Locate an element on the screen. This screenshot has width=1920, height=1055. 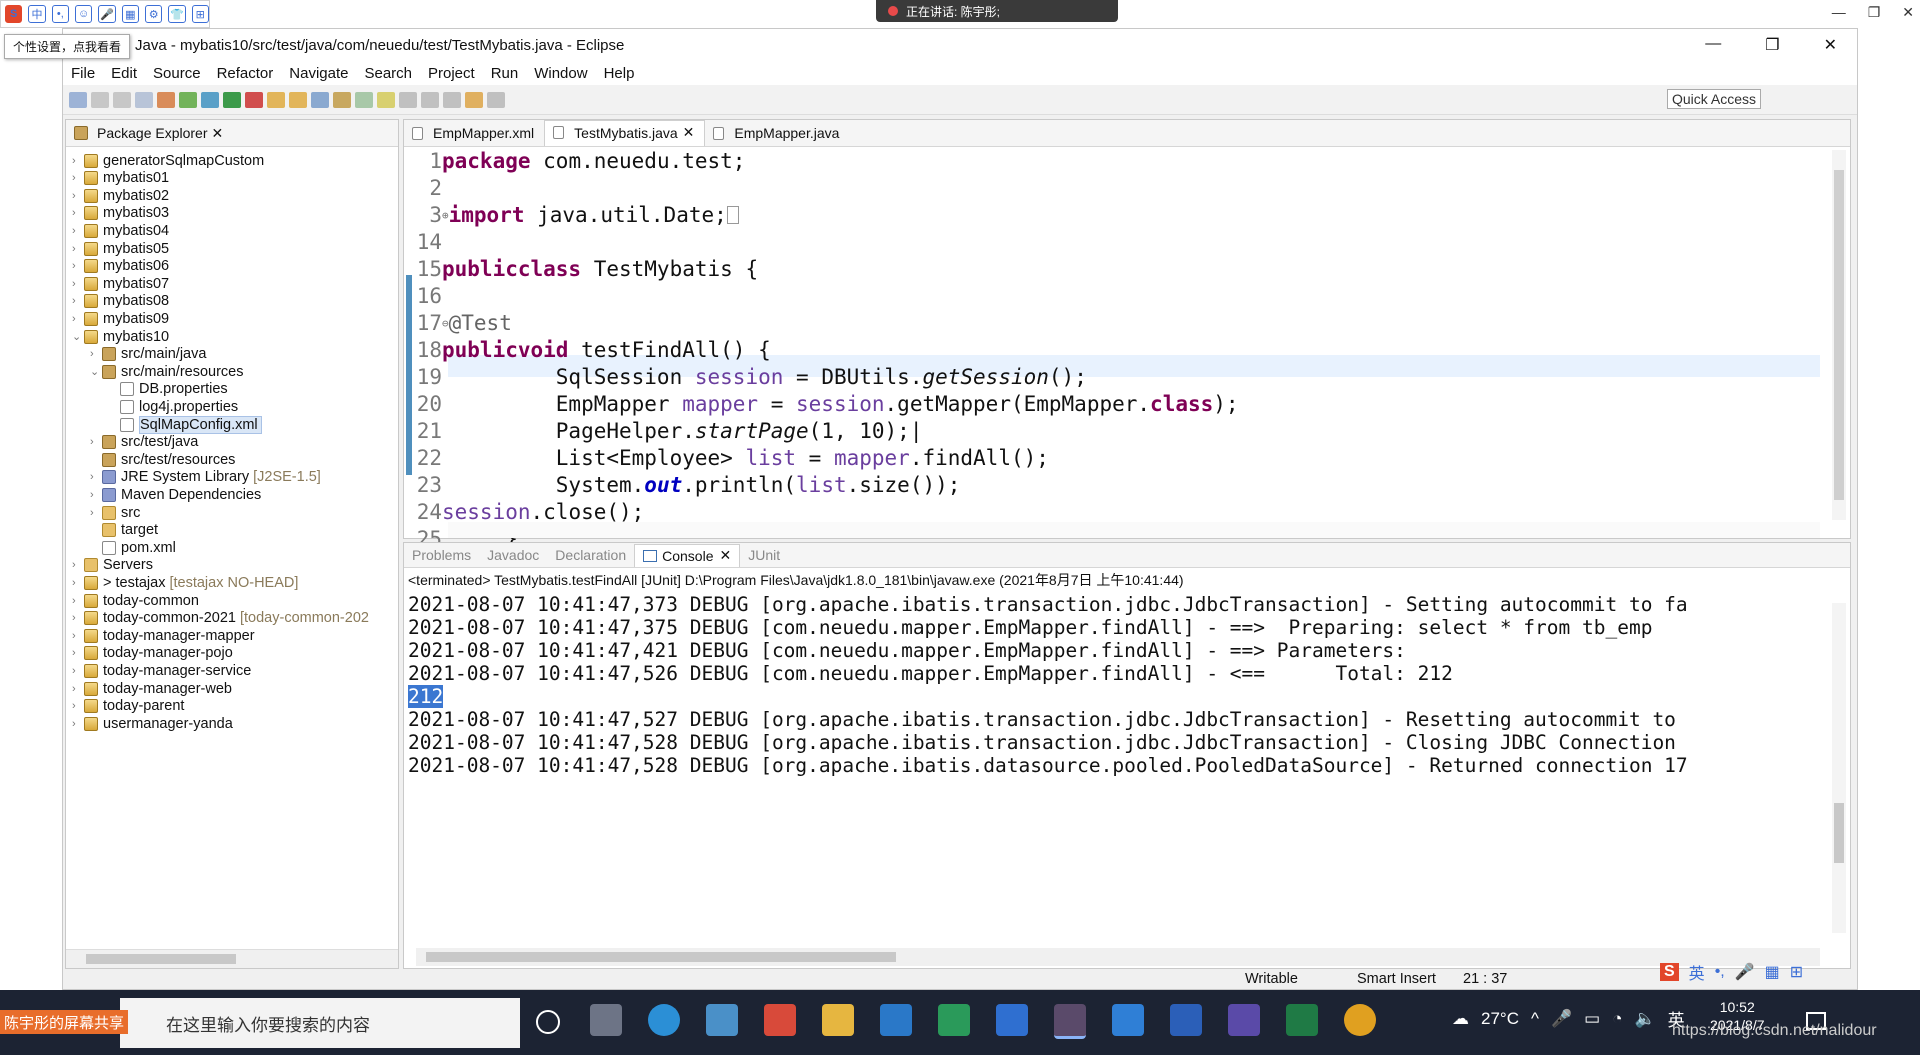
run-icon is located at coordinates (232, 99).